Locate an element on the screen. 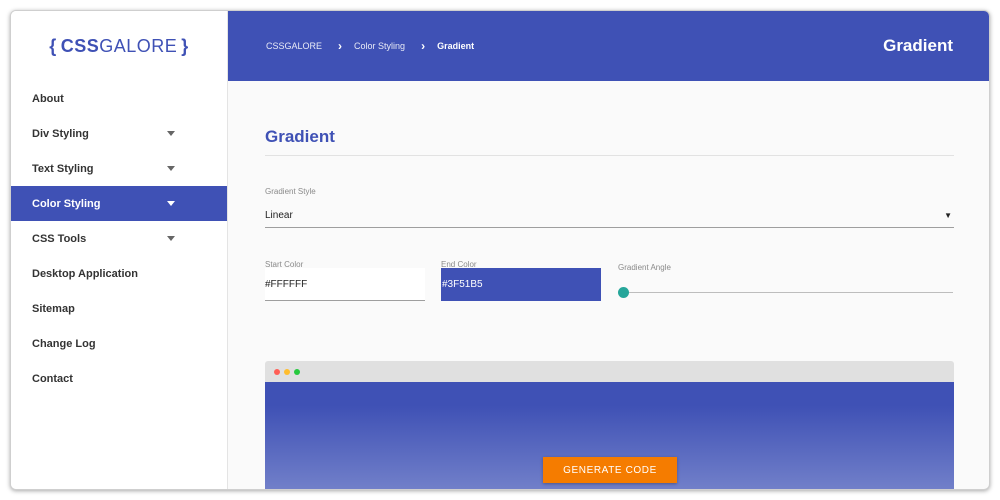  dropdown-arrow-icon: ▼ is located at coordinates (948, 215).